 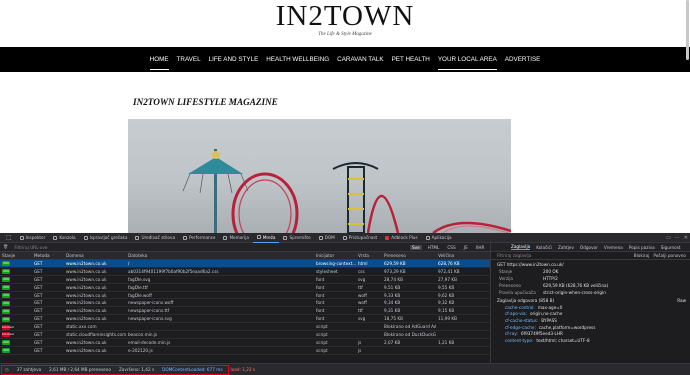 I want to click on dock-icon: ▭, so click(x=668, y=238).